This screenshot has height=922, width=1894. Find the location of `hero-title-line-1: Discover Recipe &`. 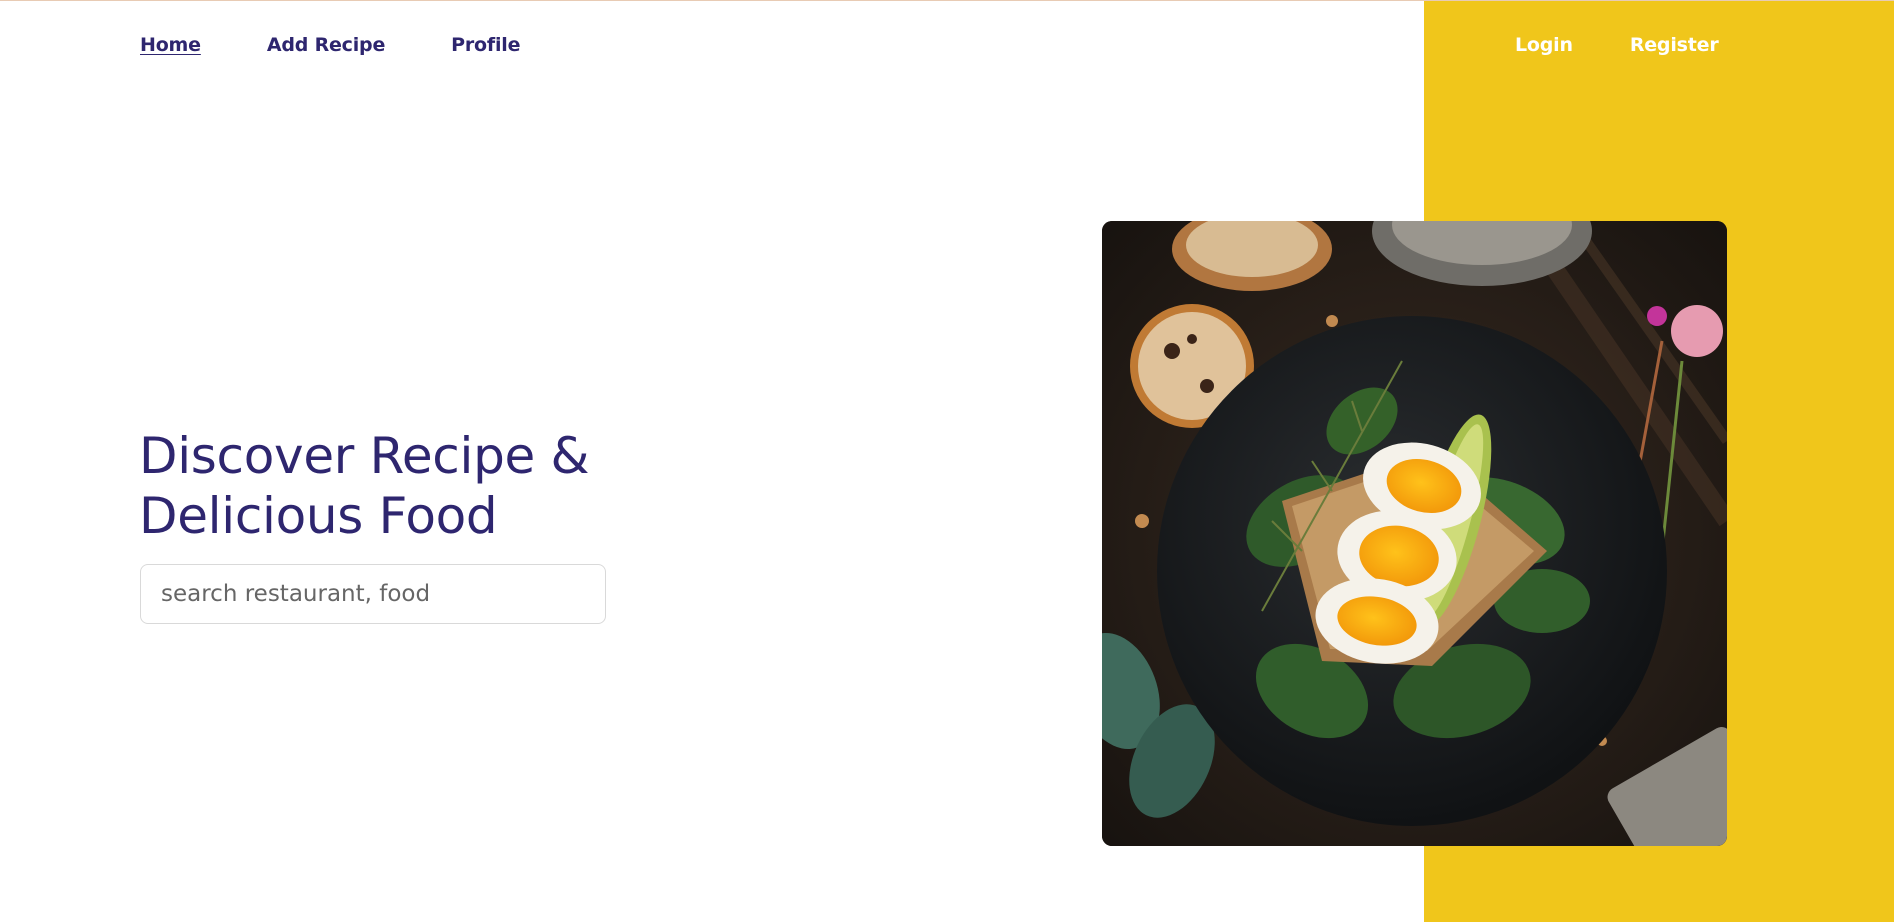

hero-title-line-1: Discover Recipe & is located at coordinates (364, 456).